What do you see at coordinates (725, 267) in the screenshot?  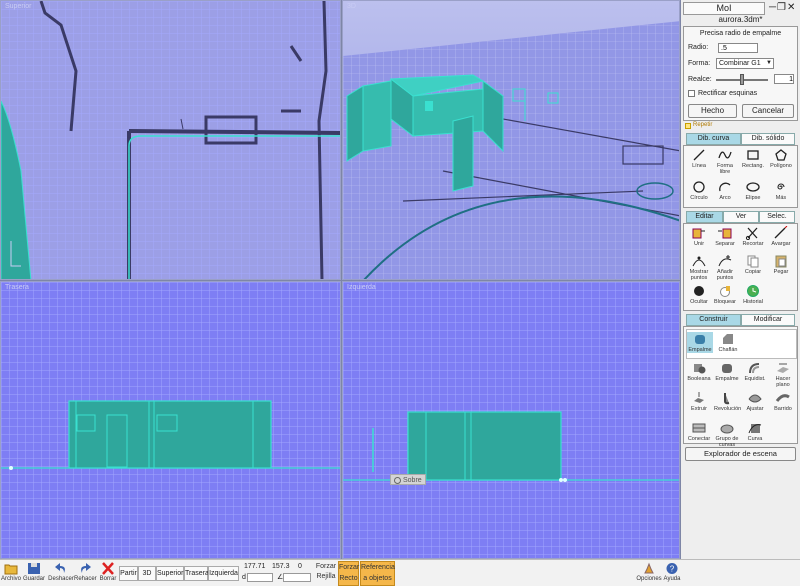 I see `tool-anadir-puntos: Añadir puntos` at bounding box center [725, 267].